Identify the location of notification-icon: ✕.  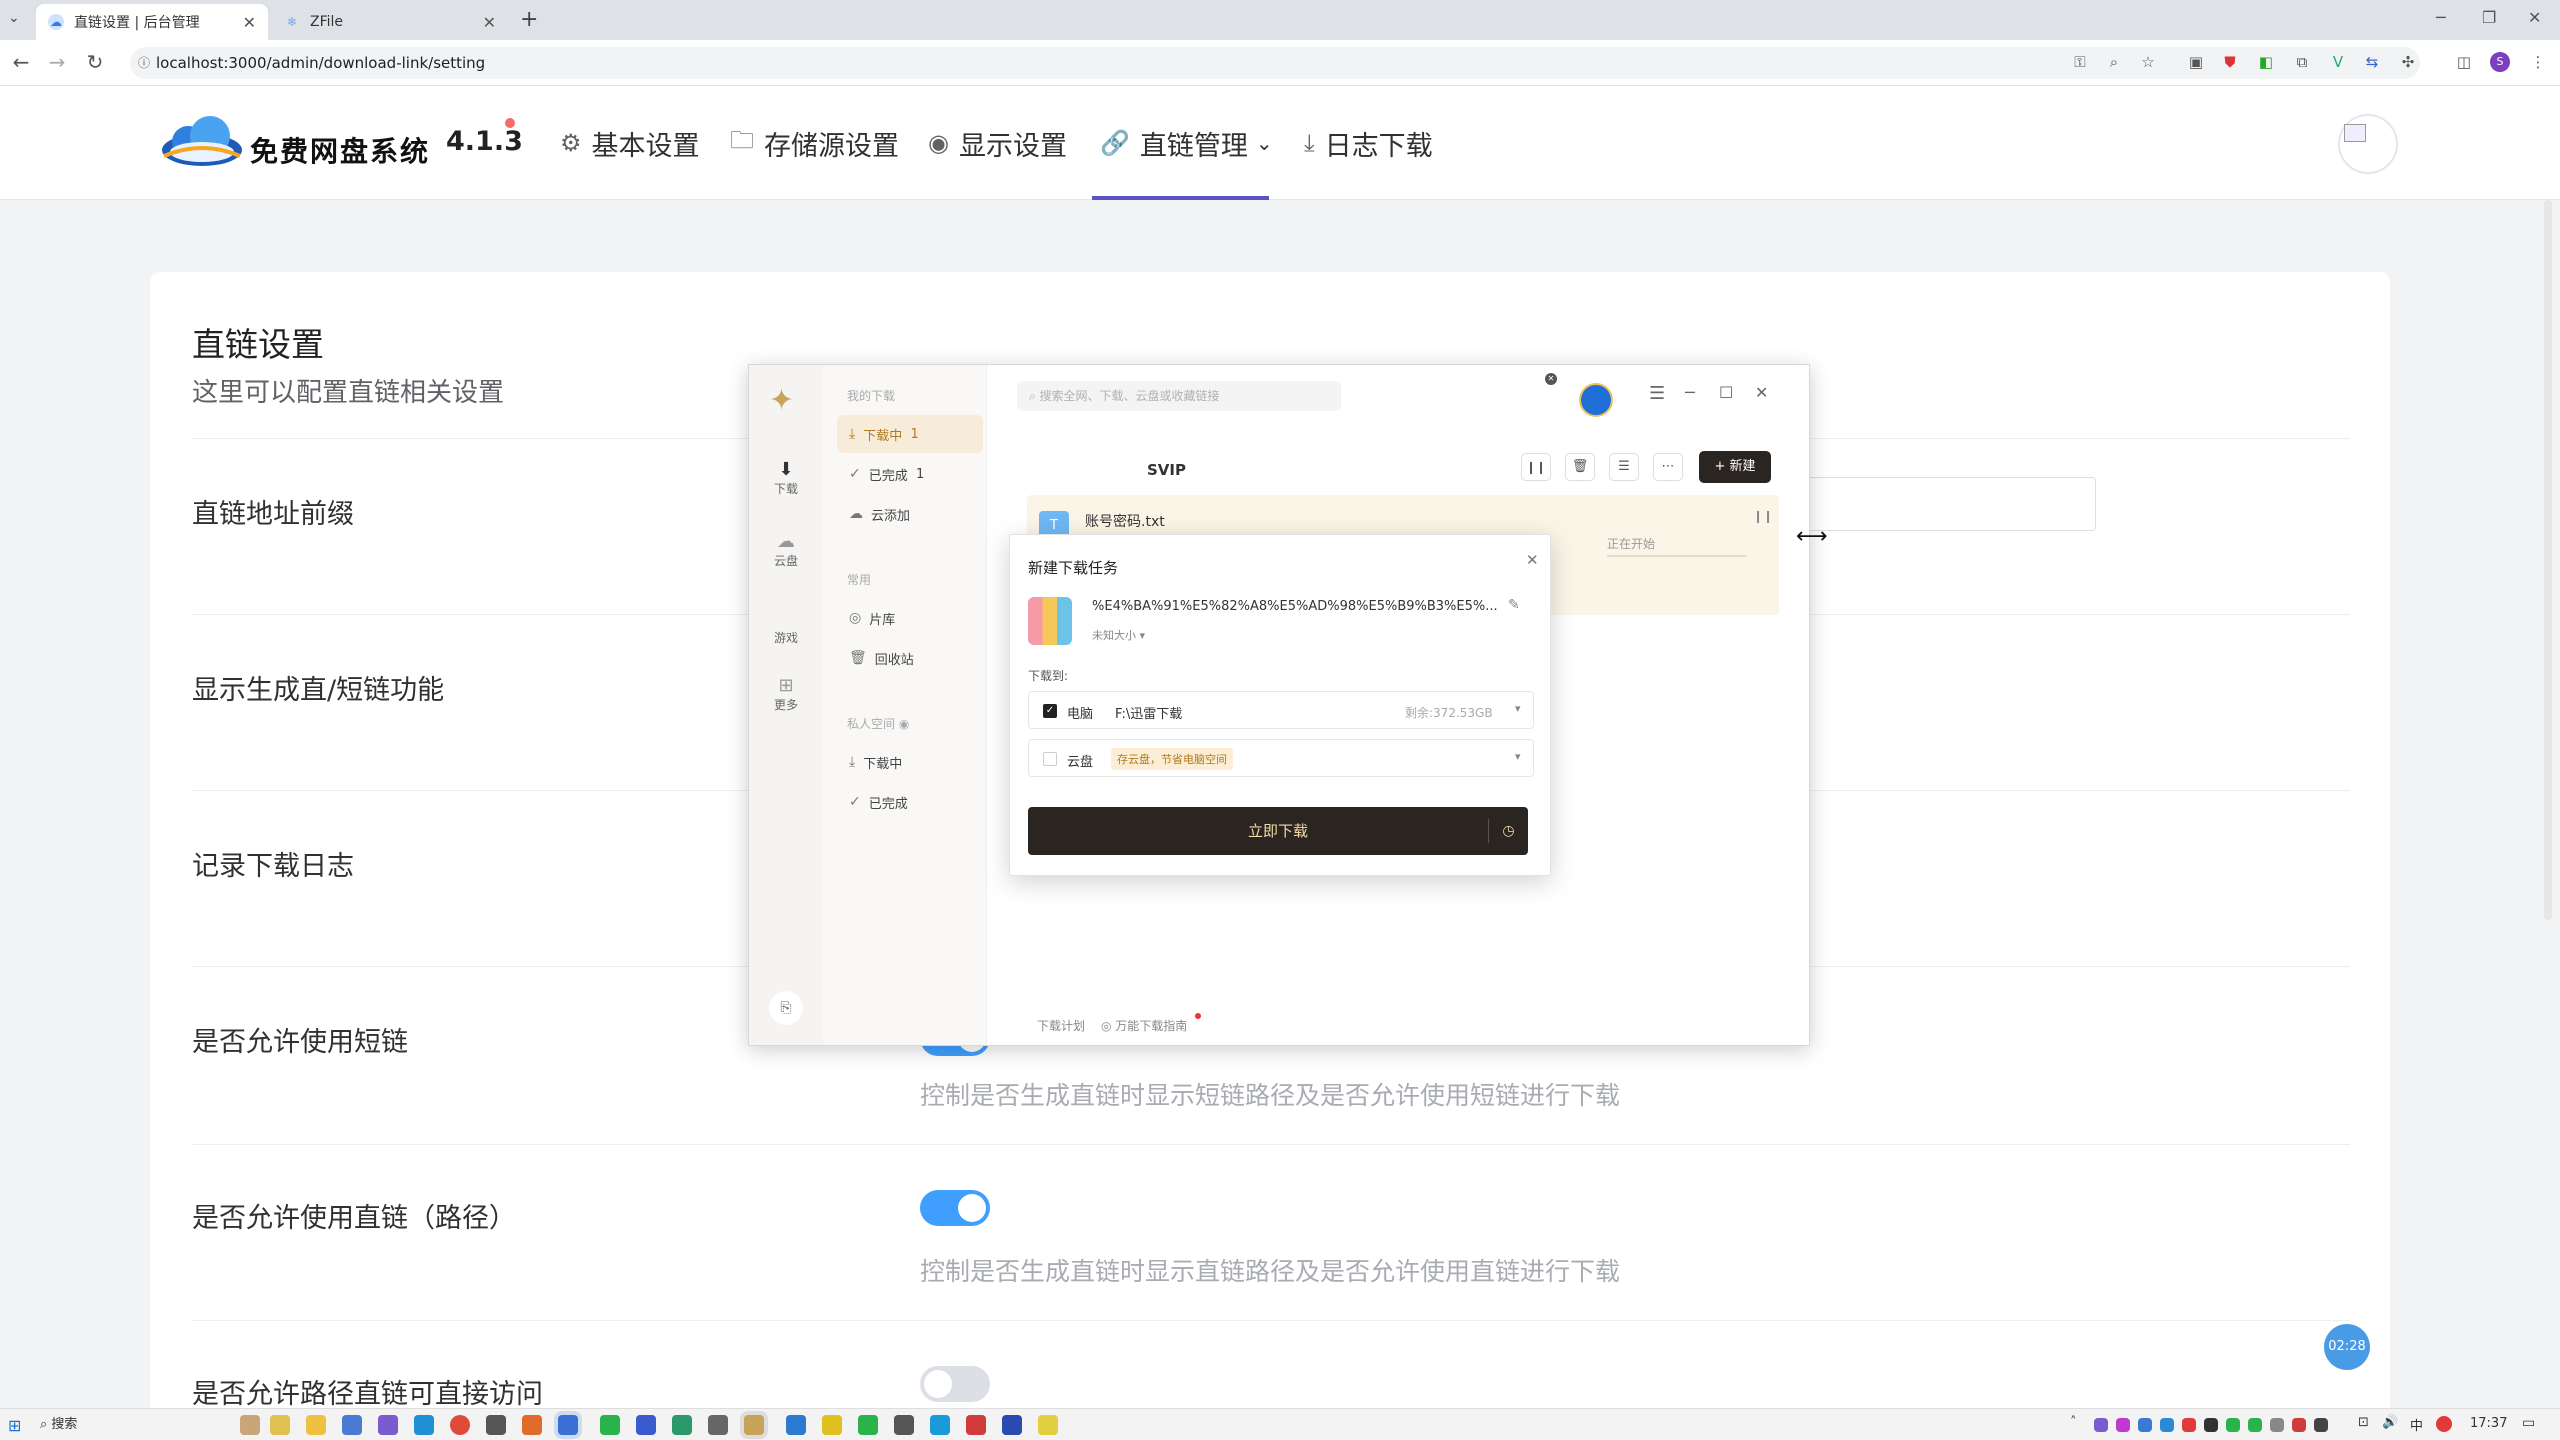
(1551, 379).